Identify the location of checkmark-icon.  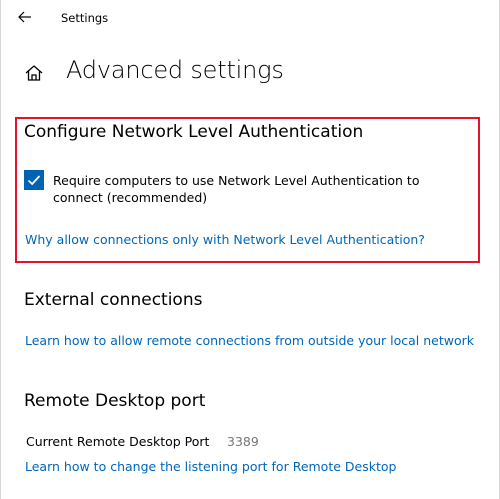
(34, 180).